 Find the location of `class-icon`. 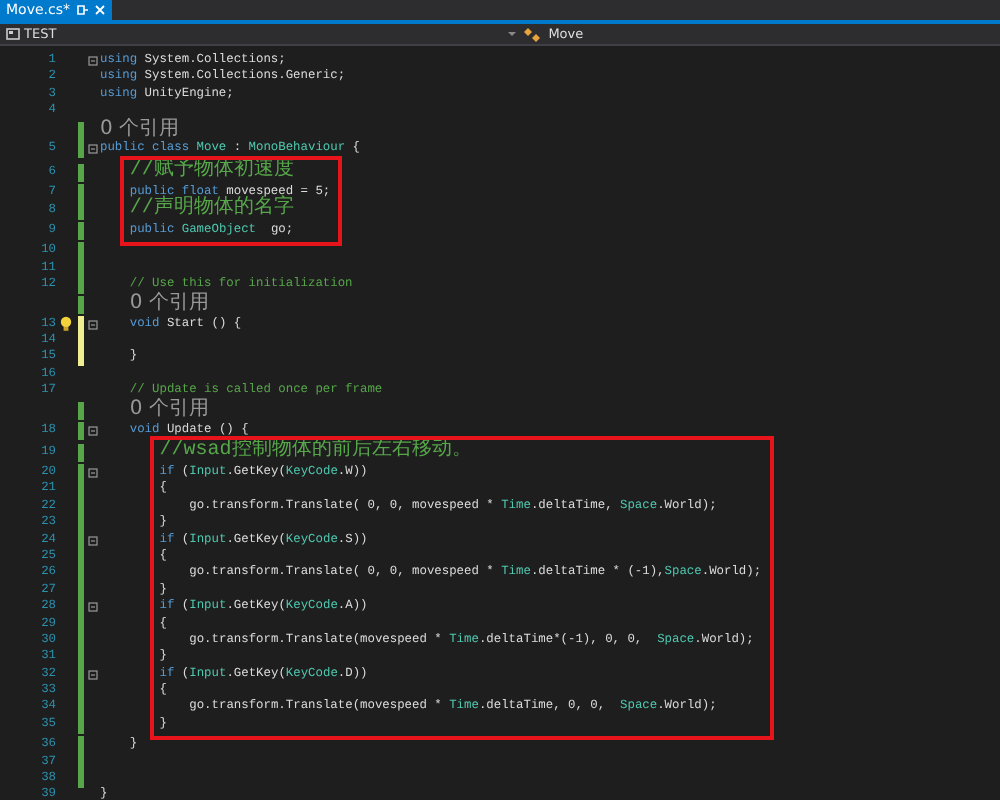

class-icon is located at coordinates (532, 34).